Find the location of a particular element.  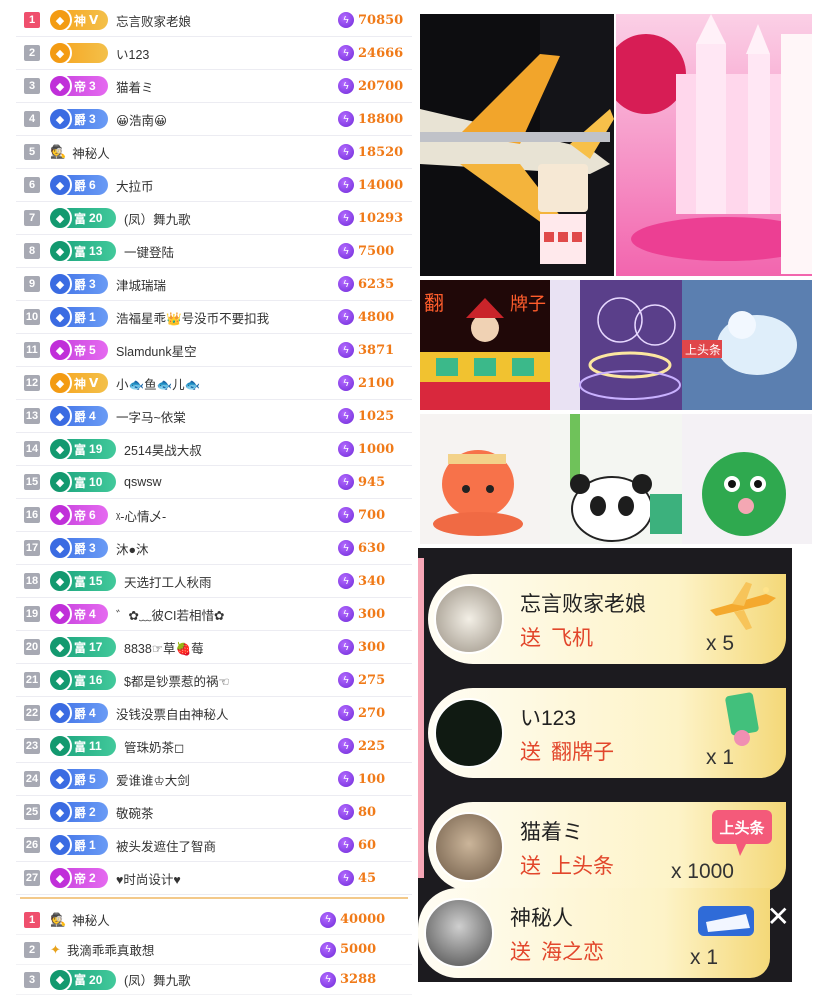

leaderboard-row: 4 ◆ 爵 3 😀浩南😀 ϟ 18800 is located at coordinates (214, 119).